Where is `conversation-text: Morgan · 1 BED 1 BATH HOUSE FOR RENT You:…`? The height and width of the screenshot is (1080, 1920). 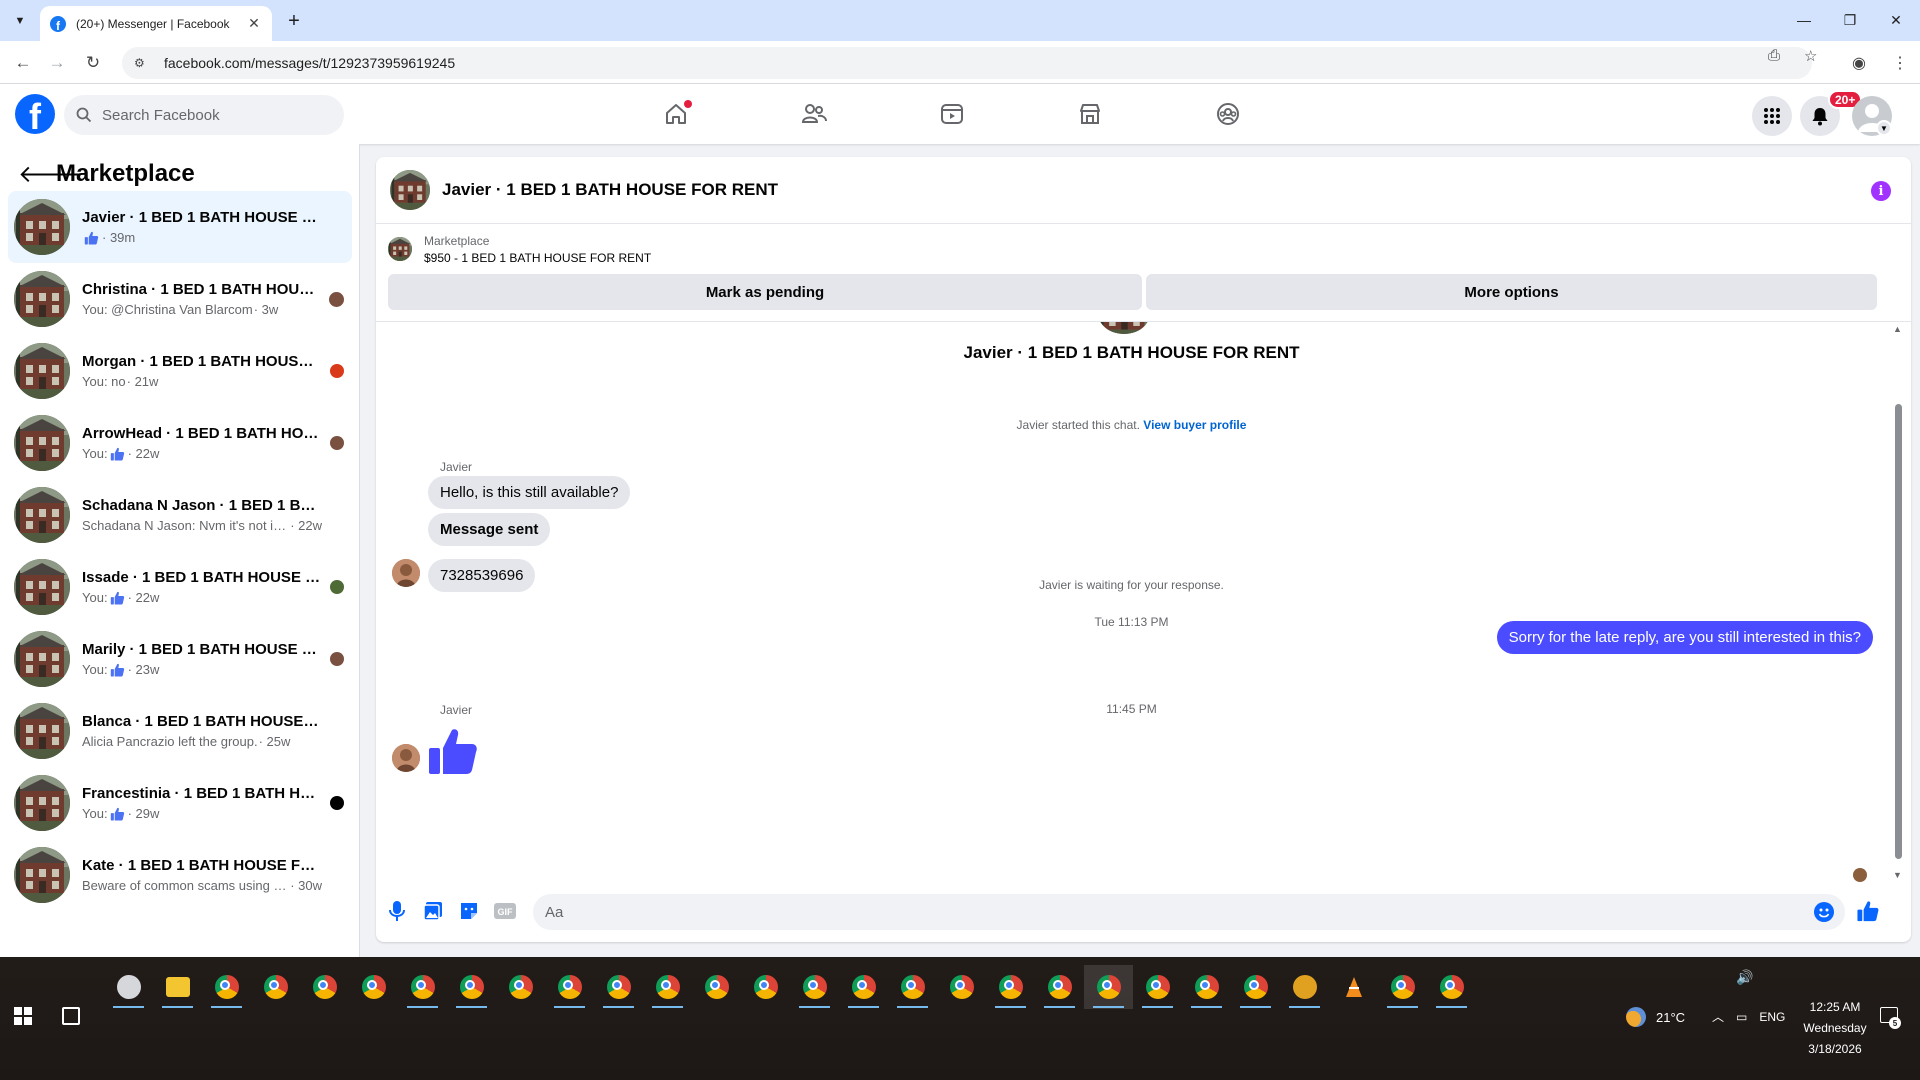
conversation-text: Morgan · 1 BED 1 BATH HOUSE FOR RENT You:… is located at coordinates (202, 371).